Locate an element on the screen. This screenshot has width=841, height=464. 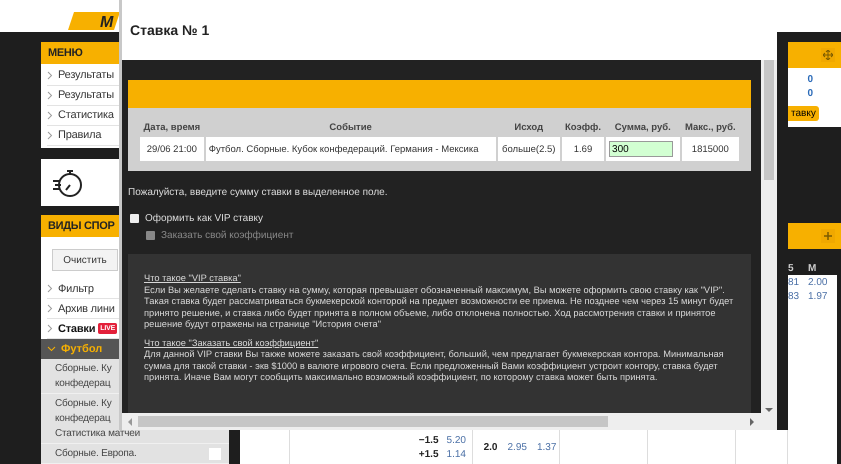
handicap-value: −1.5 is located at coordinates (428, 440).